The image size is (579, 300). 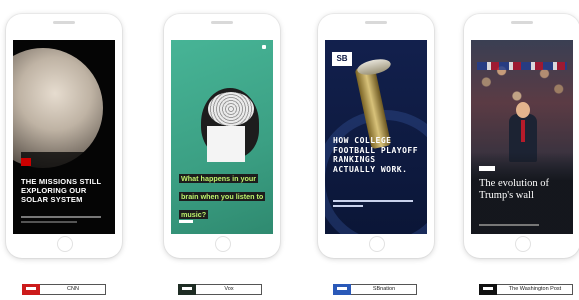 What do you see at coordinates (523, 110) in the screenshot?
I see `speaker-head` at bounding box center [523, 110].